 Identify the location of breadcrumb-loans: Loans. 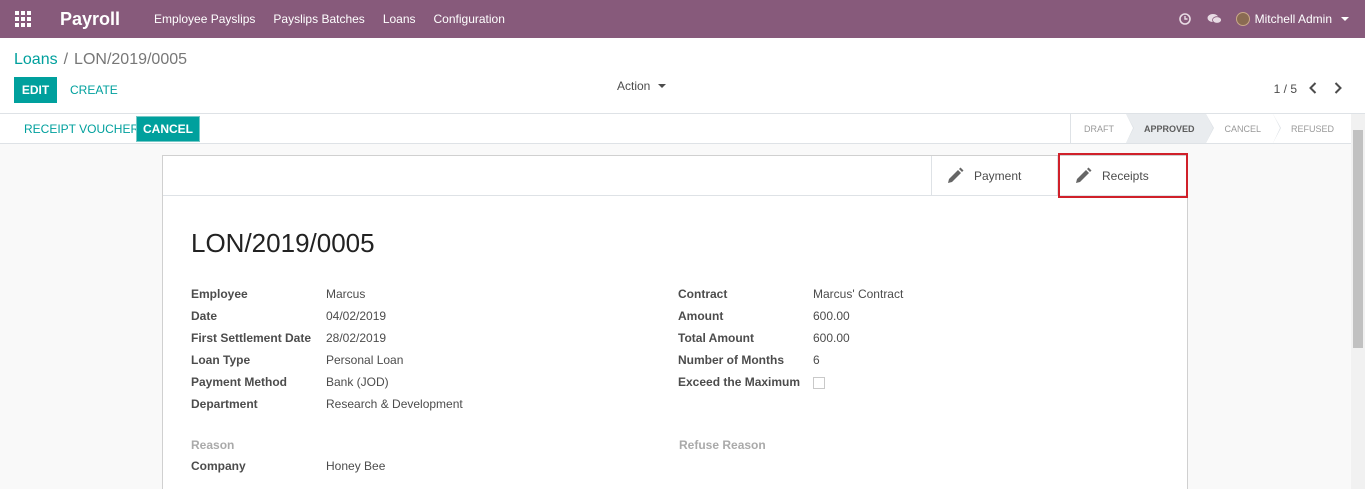
(36, 59).